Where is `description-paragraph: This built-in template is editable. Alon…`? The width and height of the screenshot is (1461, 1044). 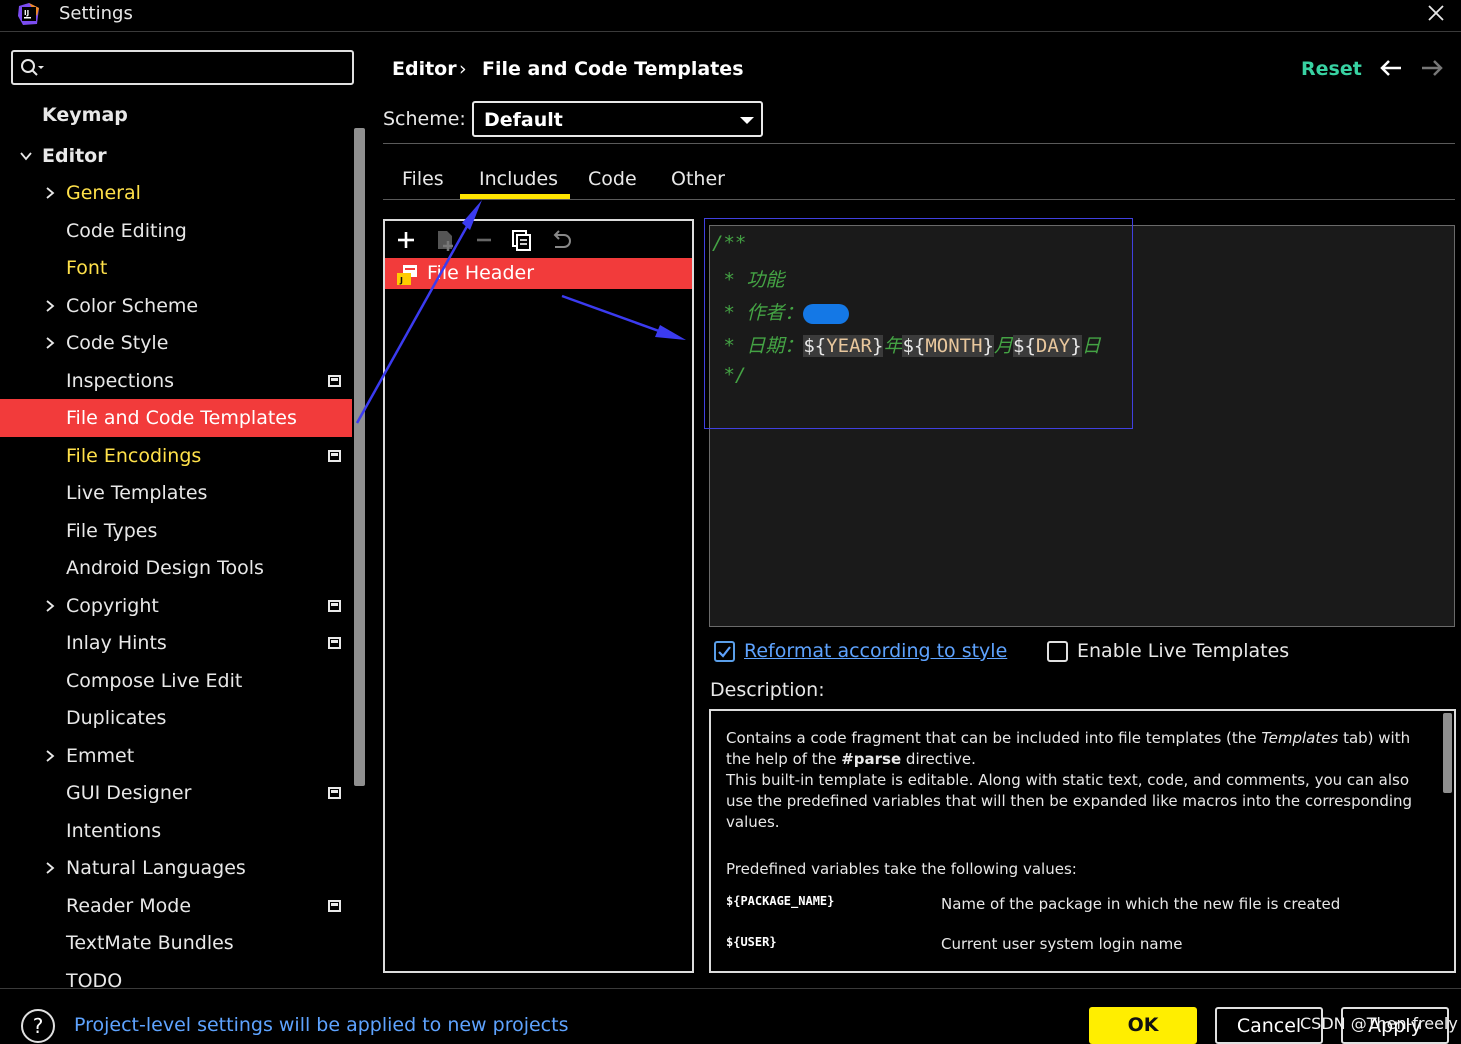 description-paragraph: This built-in template is editable. Alon… is located at coordinates (1069, 801).